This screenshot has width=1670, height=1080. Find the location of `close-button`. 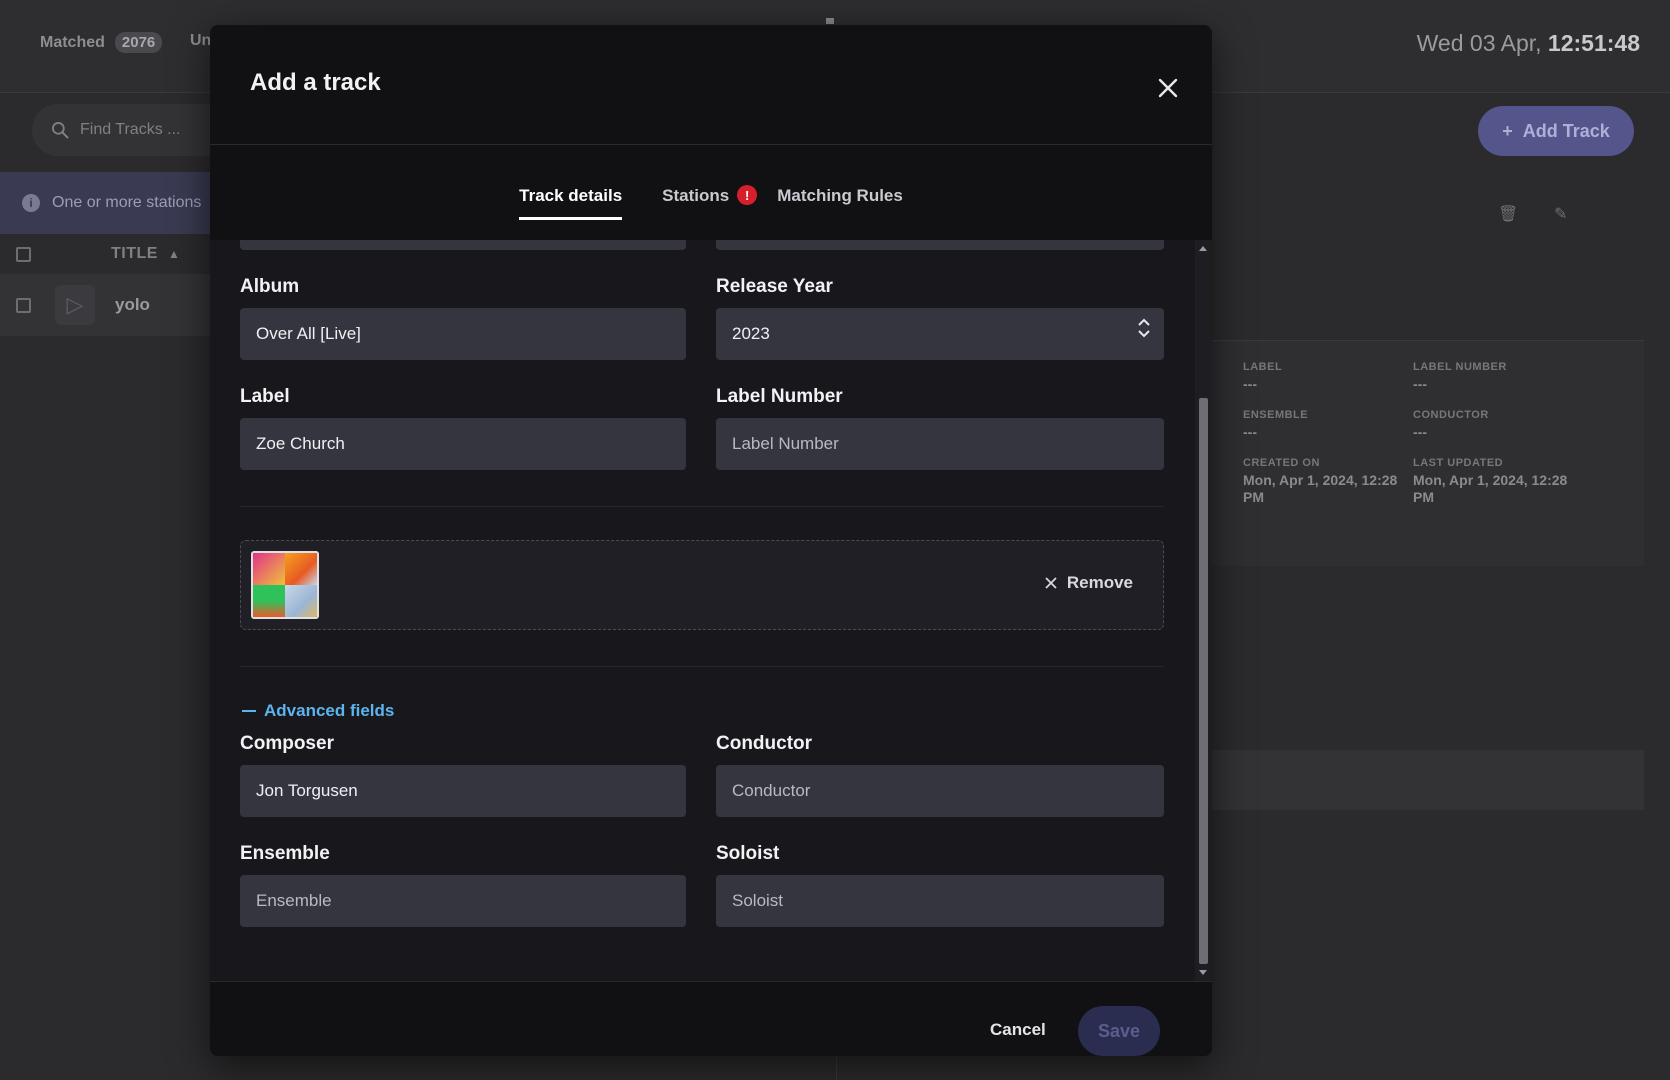

close-button is located at coordinates (1168, 88).